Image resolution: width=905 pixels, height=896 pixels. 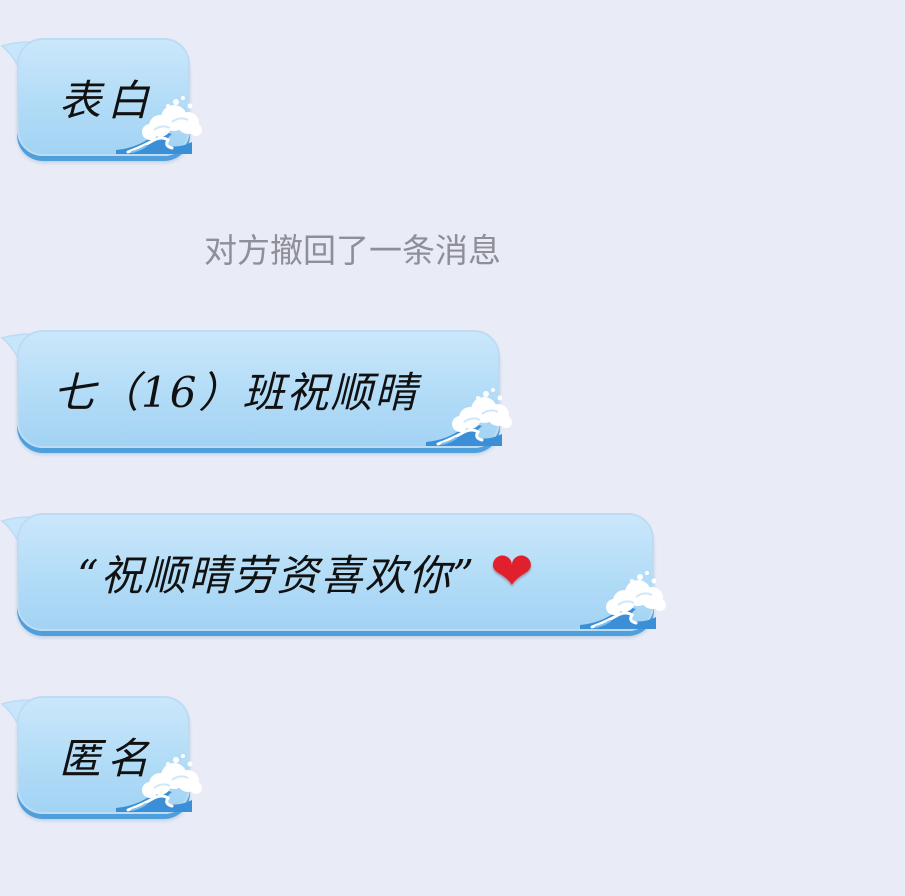 What do you see at coordinates (105, 100) in the screenshot?
I see `message-bubble-1: 表白` at bounding box center [105, 100].